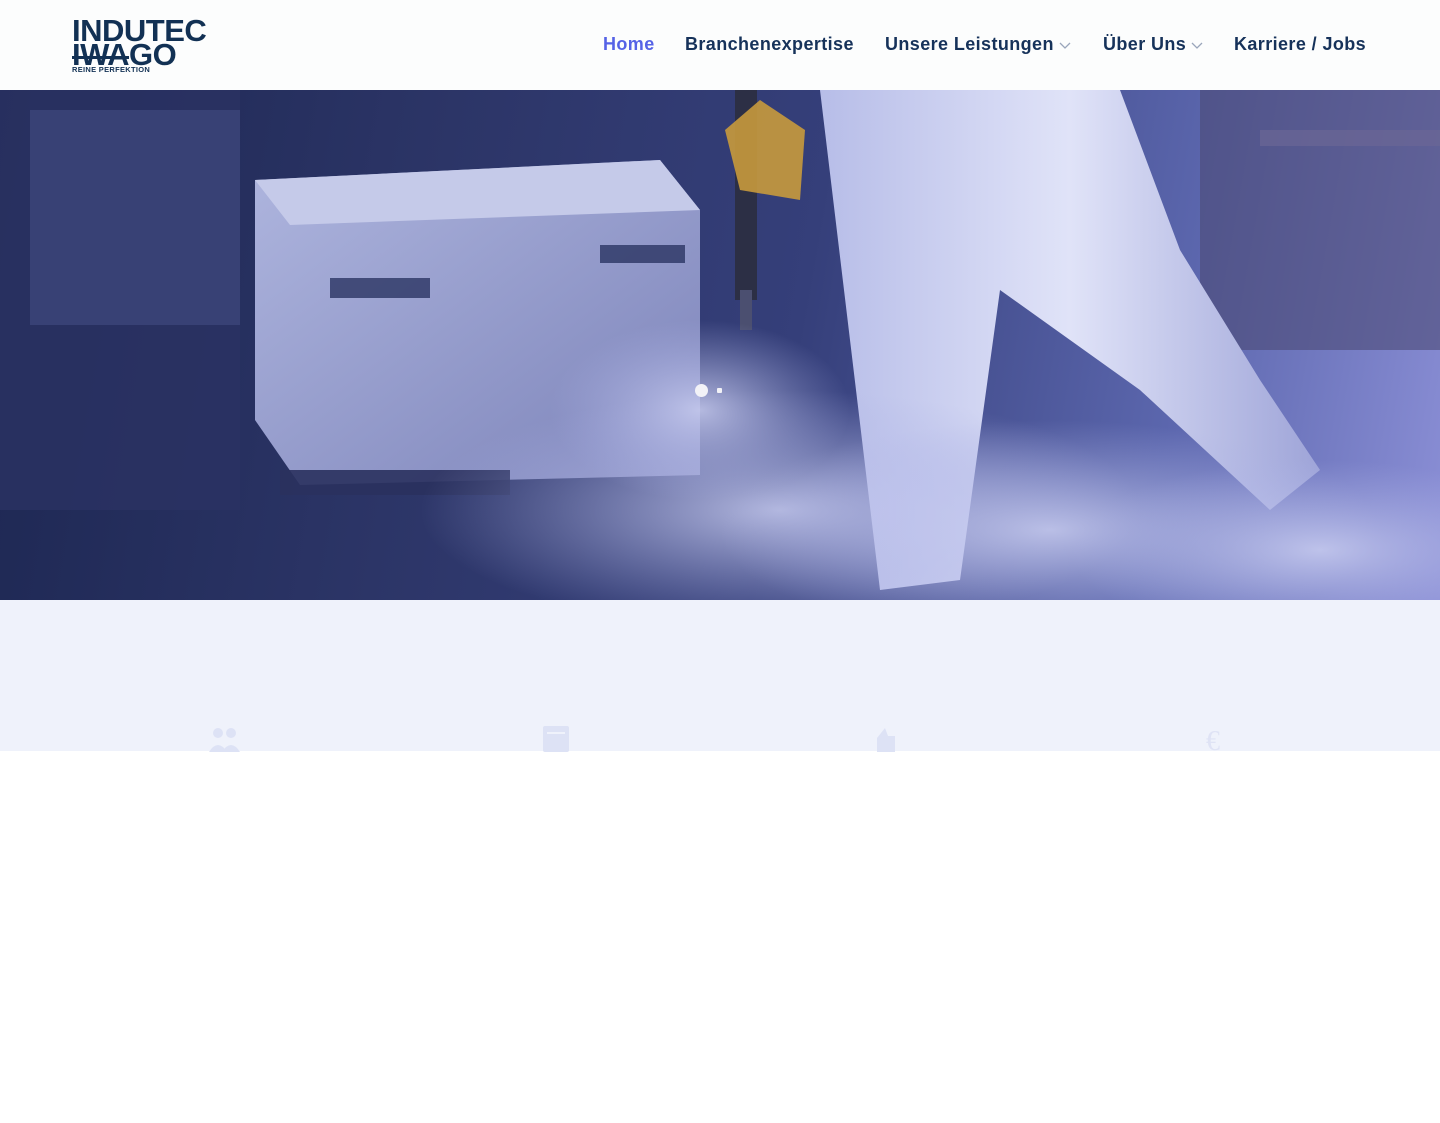 The image size is (1440, 1123). I want to click on slider-pagination, so click(715, 391).